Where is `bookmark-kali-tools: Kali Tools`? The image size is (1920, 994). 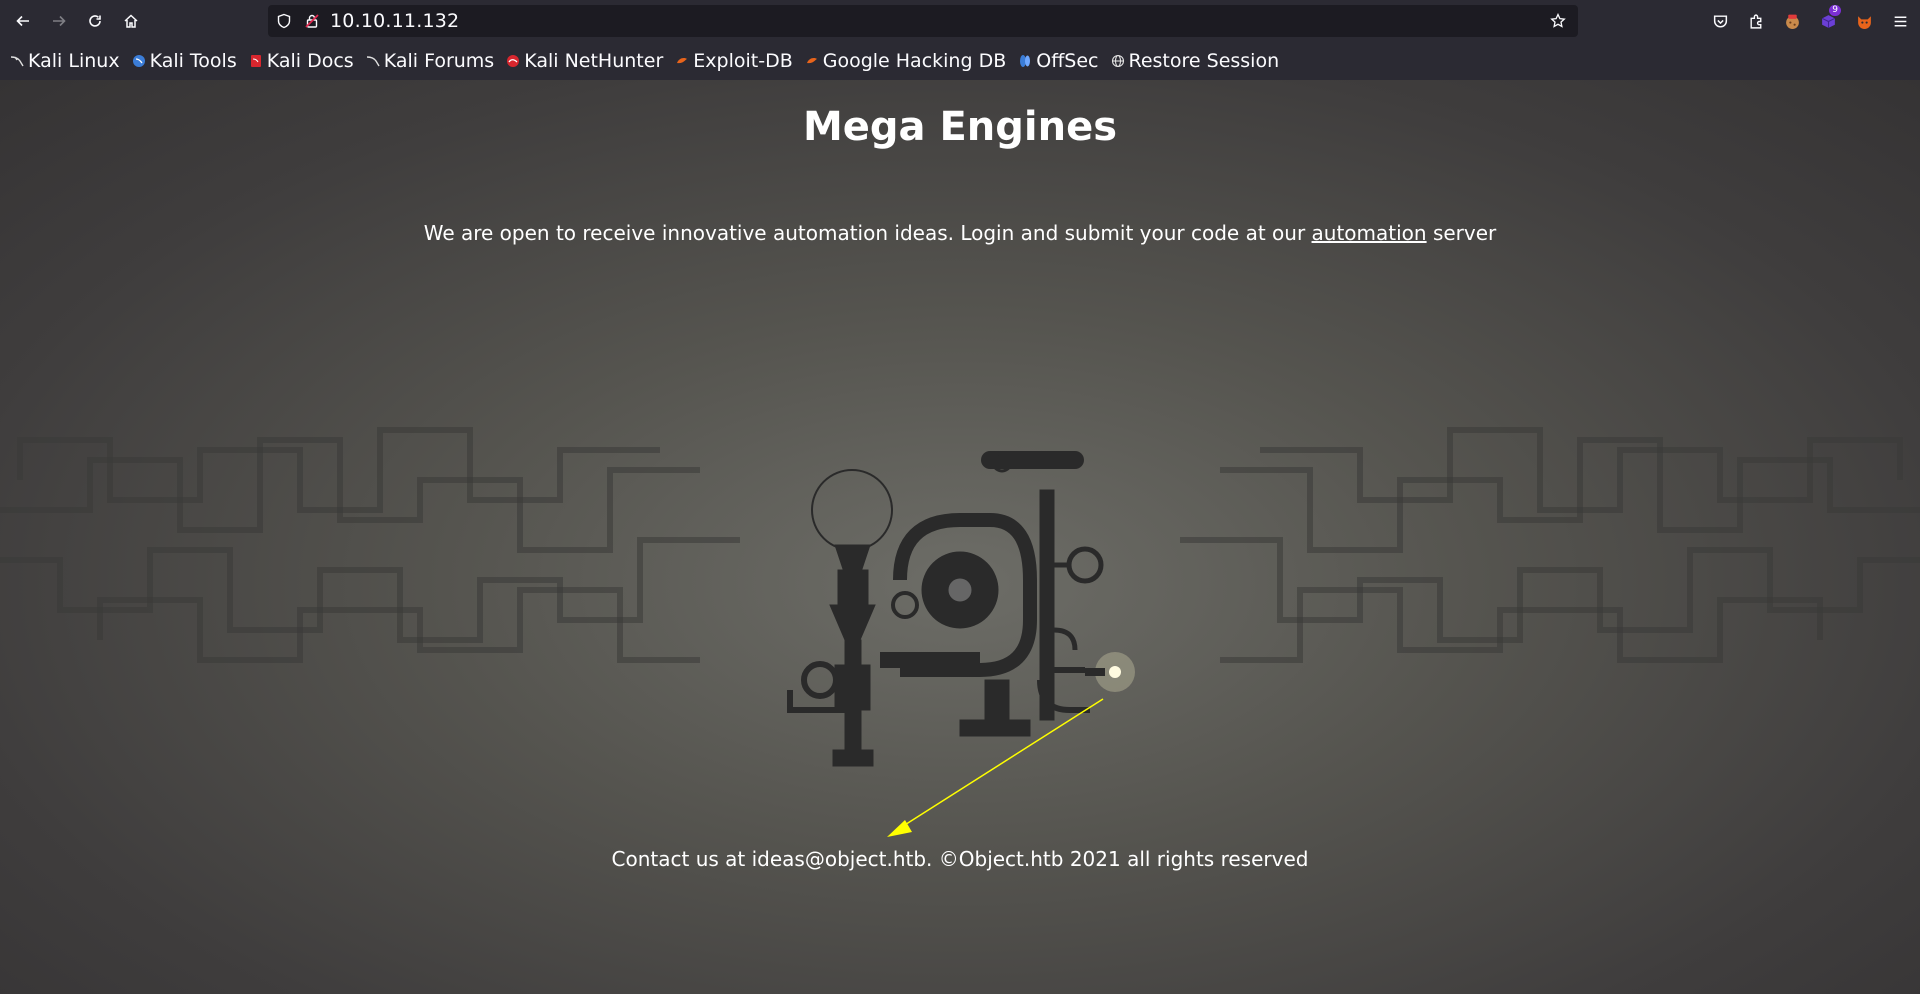
bookmark-kali-tools: Kali Tools is located at coordinates (184, 61).